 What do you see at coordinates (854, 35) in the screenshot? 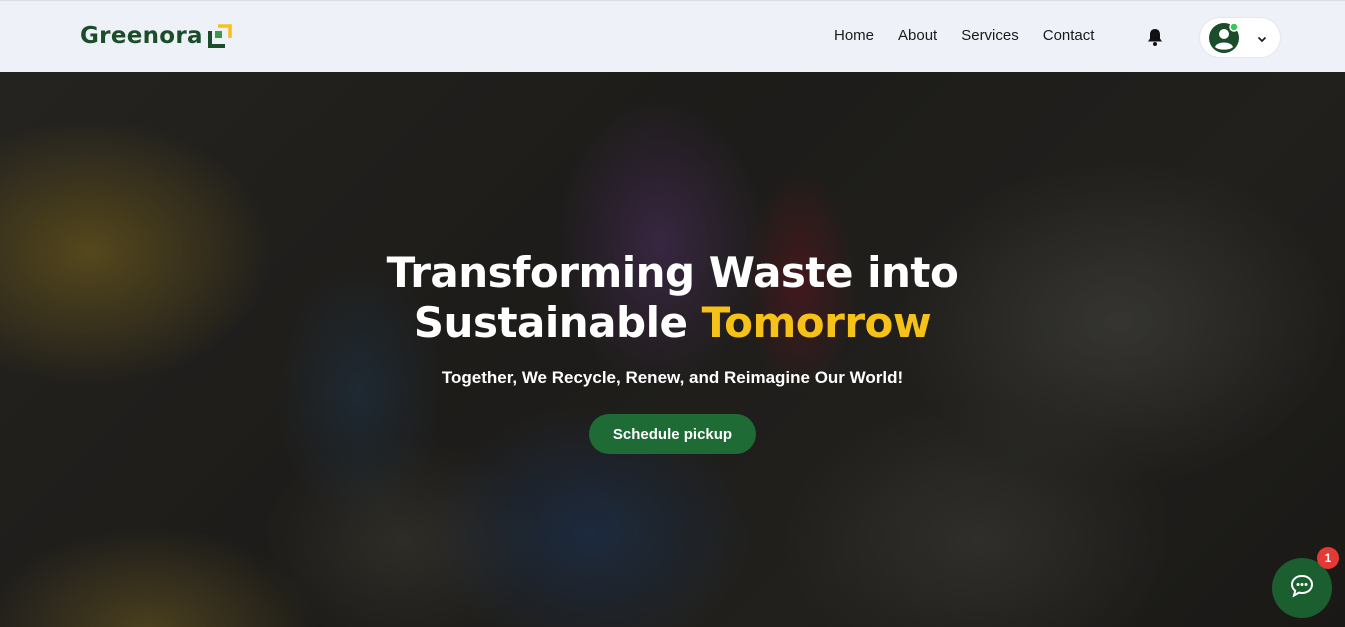
I see `nav-home-link: Home` at bounding box center [854, 35].